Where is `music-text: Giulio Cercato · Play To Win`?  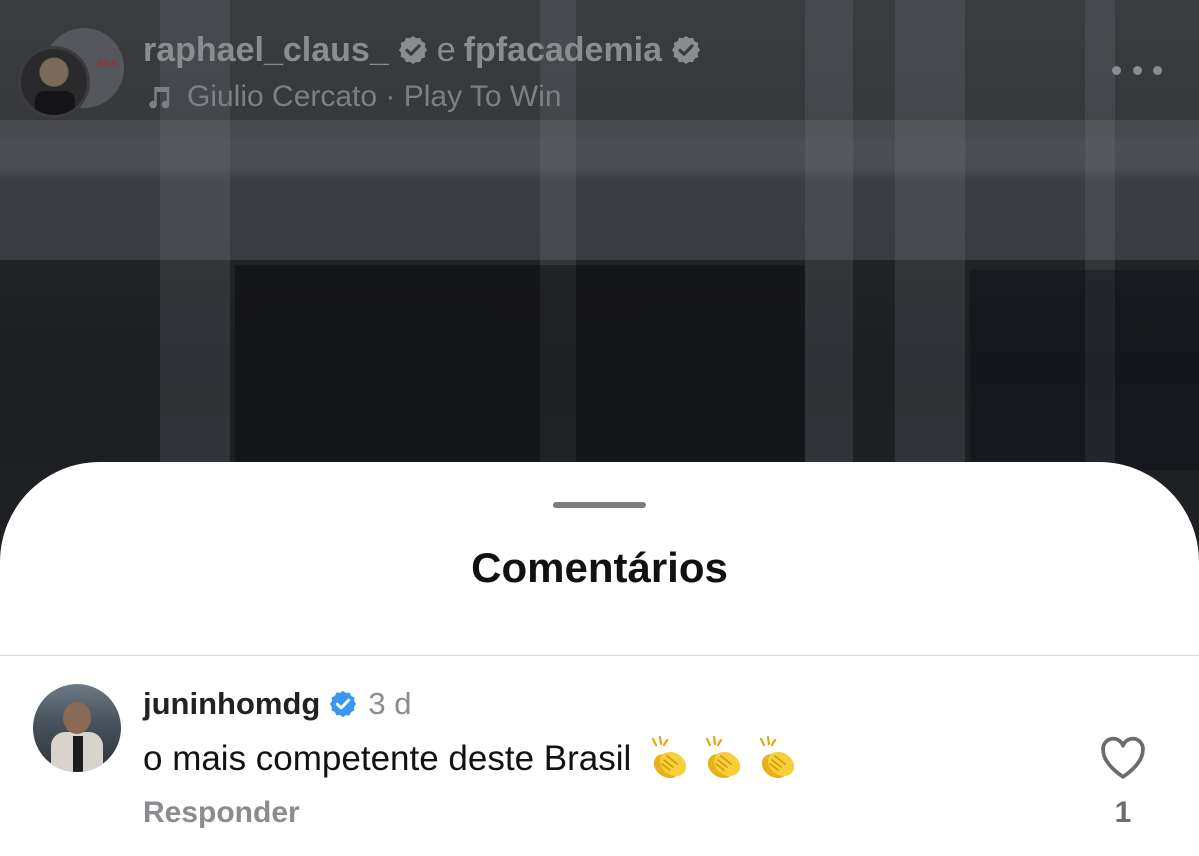
music-text: Giulio Cercato · Play To Win is located at coordinates (374, 96).